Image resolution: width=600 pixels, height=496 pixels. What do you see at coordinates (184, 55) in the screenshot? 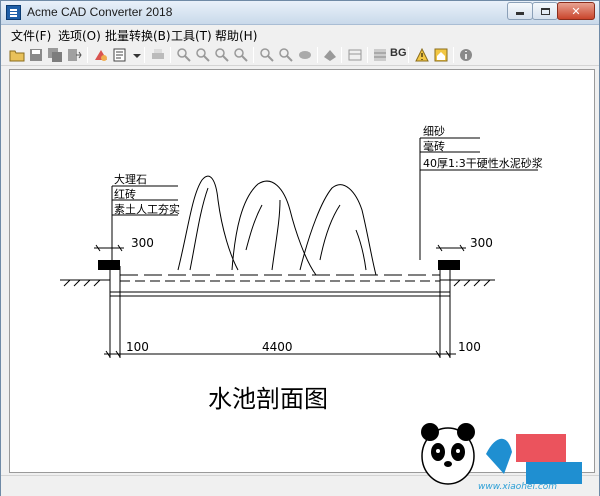
I see `zoom-out-icon` at bounding box center [184, 55].